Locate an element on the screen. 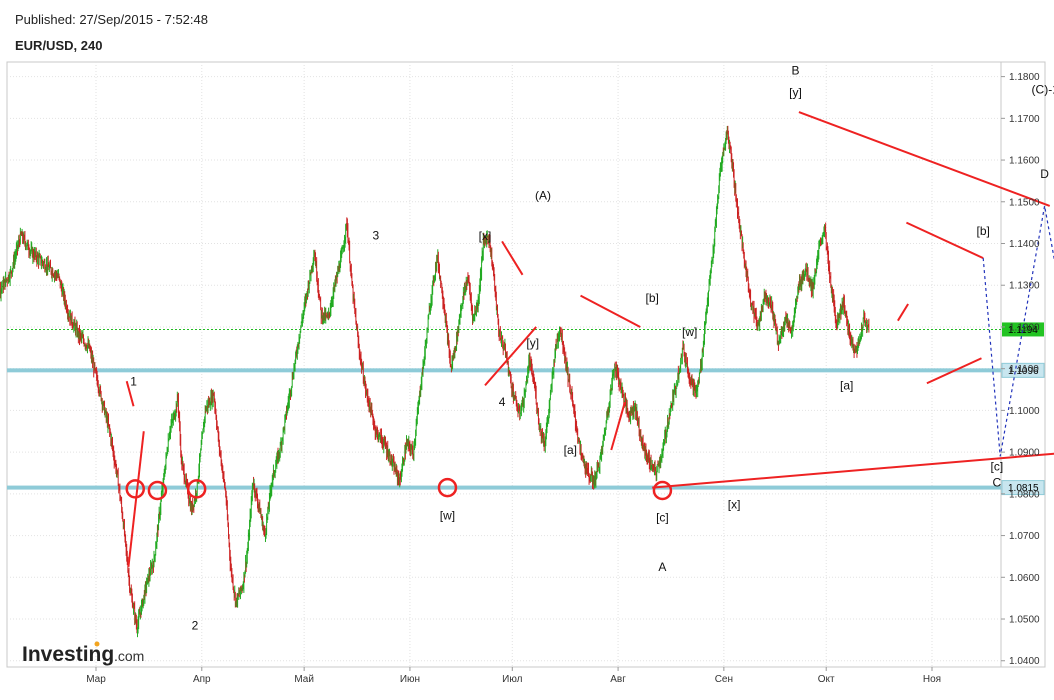 Image resolution: width=1054 pixels, height=700 pixels. y-tick-label: 1.1000 is located at coordinates (1024, 411).